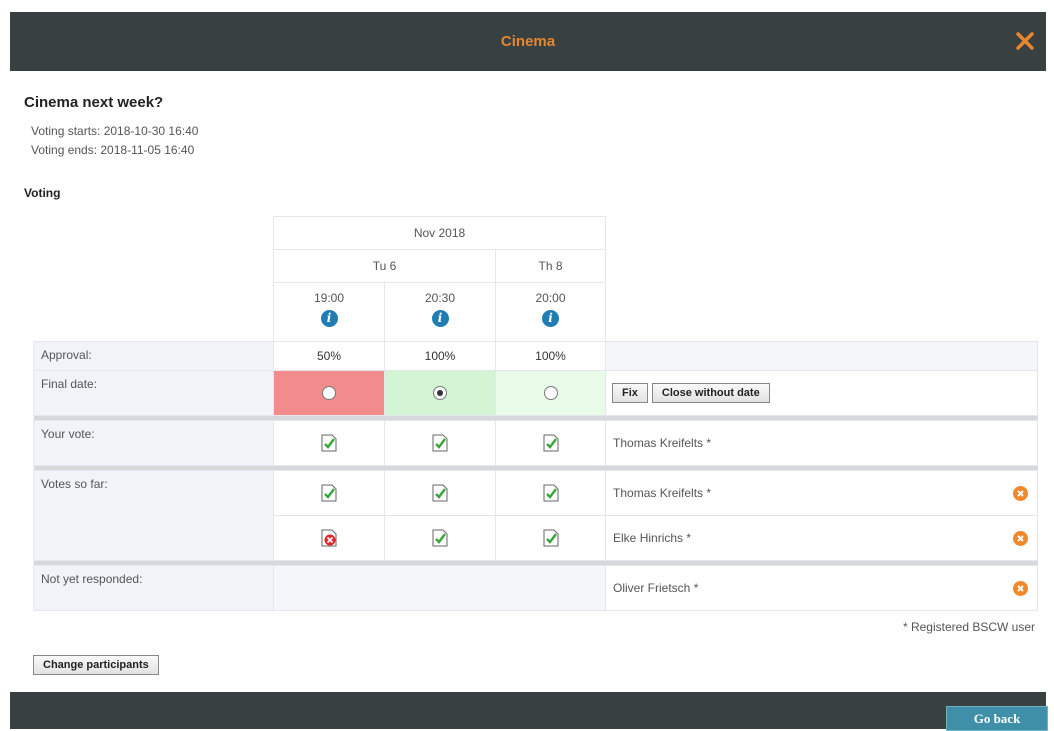 The height and width of the screenshot is (731, 1054). Describe the element at coordinates (92, 579) in the screenshot. I see `not-yet-label-text: Not yet responded:` at that location.